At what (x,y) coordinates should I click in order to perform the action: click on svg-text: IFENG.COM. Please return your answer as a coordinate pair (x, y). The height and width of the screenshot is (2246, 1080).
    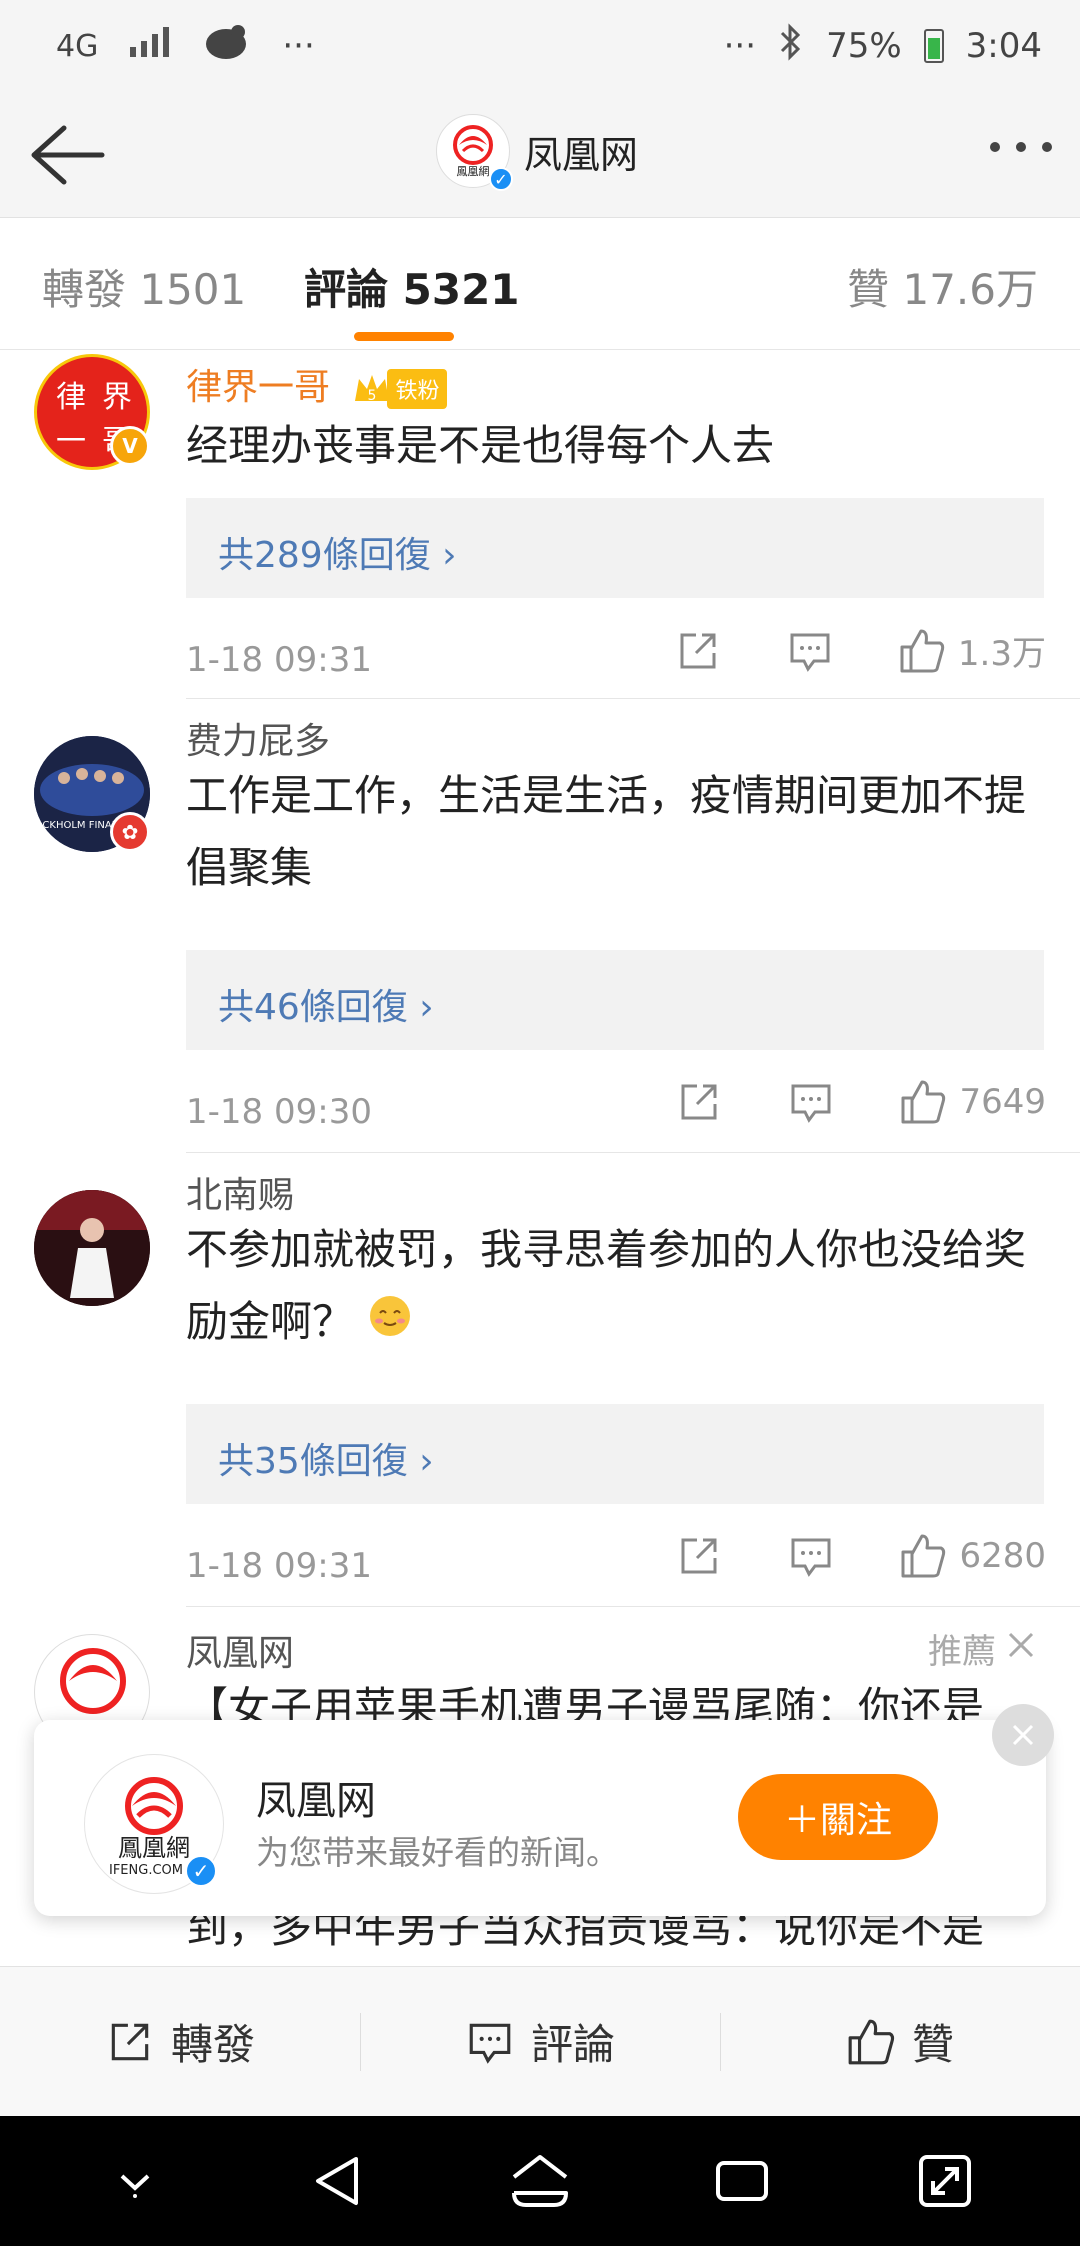
    Looking at the image, I should click on (146, 1870).